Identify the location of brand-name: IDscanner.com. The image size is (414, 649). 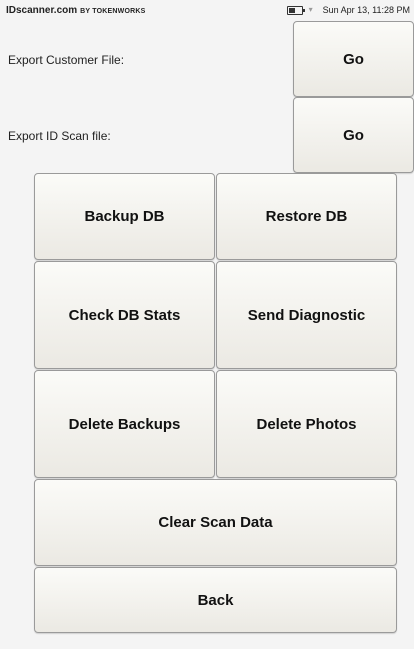
(42, 10).